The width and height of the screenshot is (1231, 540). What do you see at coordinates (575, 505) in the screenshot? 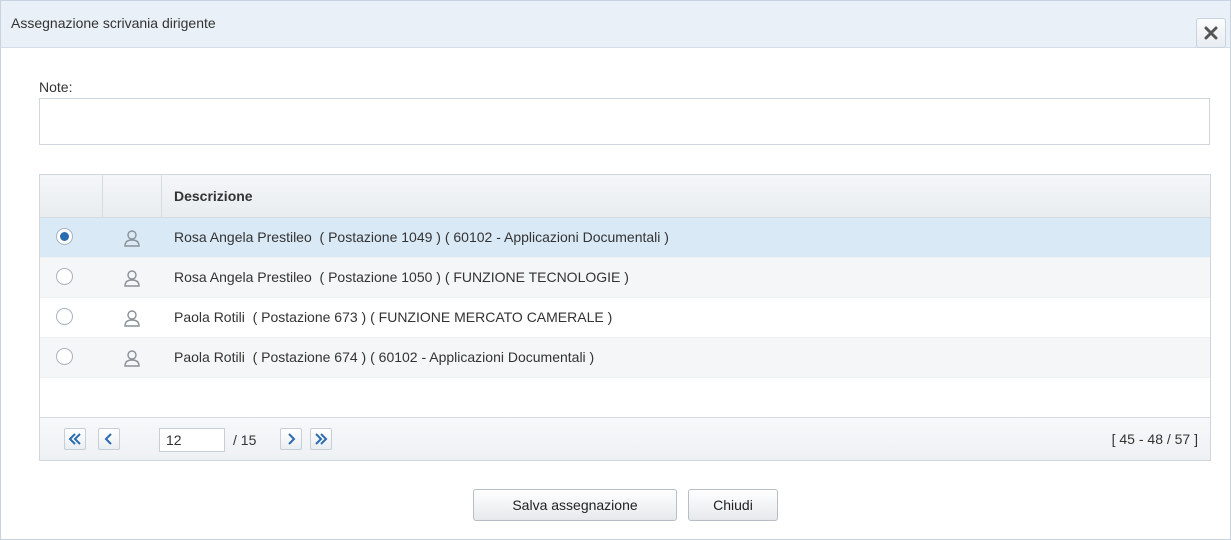
I see `save-assignment-button: Salva assegnazione` at bounding box center [575, 505].